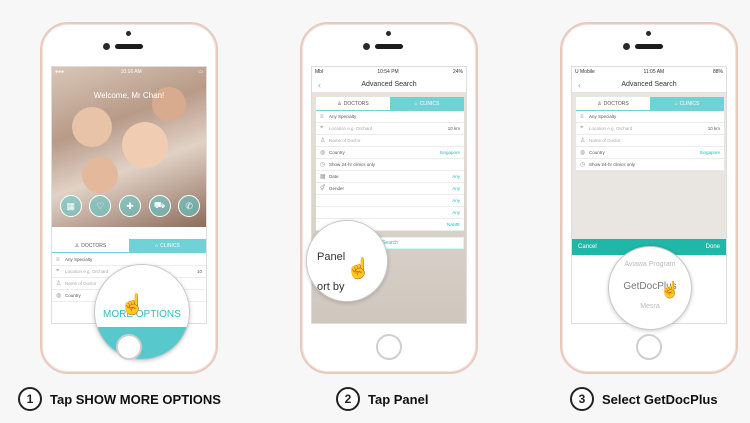 The image size is (750, 423). Describe the element at coordinates (713, 247) in the screenshot. I see `done-button: Done` at that location.